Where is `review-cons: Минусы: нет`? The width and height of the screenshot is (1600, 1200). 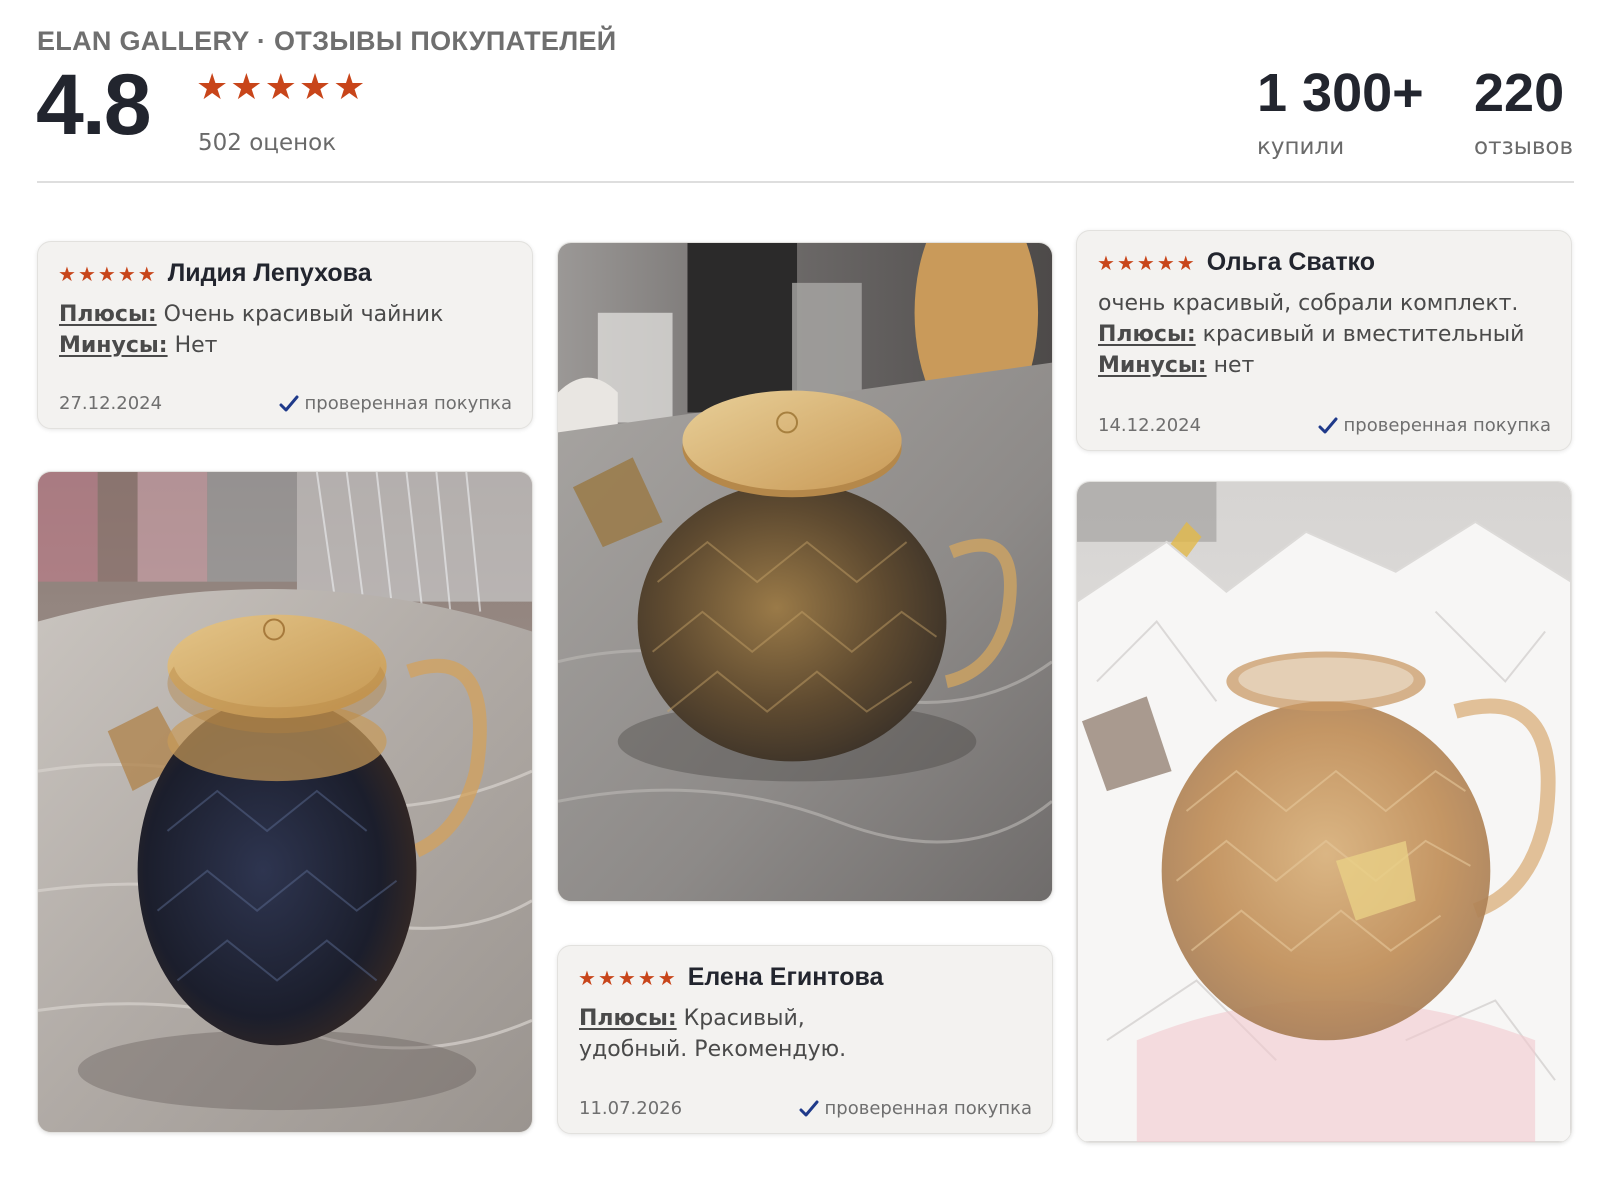 review-cons: Минусы: нет is located at coordinates (1326, 365).